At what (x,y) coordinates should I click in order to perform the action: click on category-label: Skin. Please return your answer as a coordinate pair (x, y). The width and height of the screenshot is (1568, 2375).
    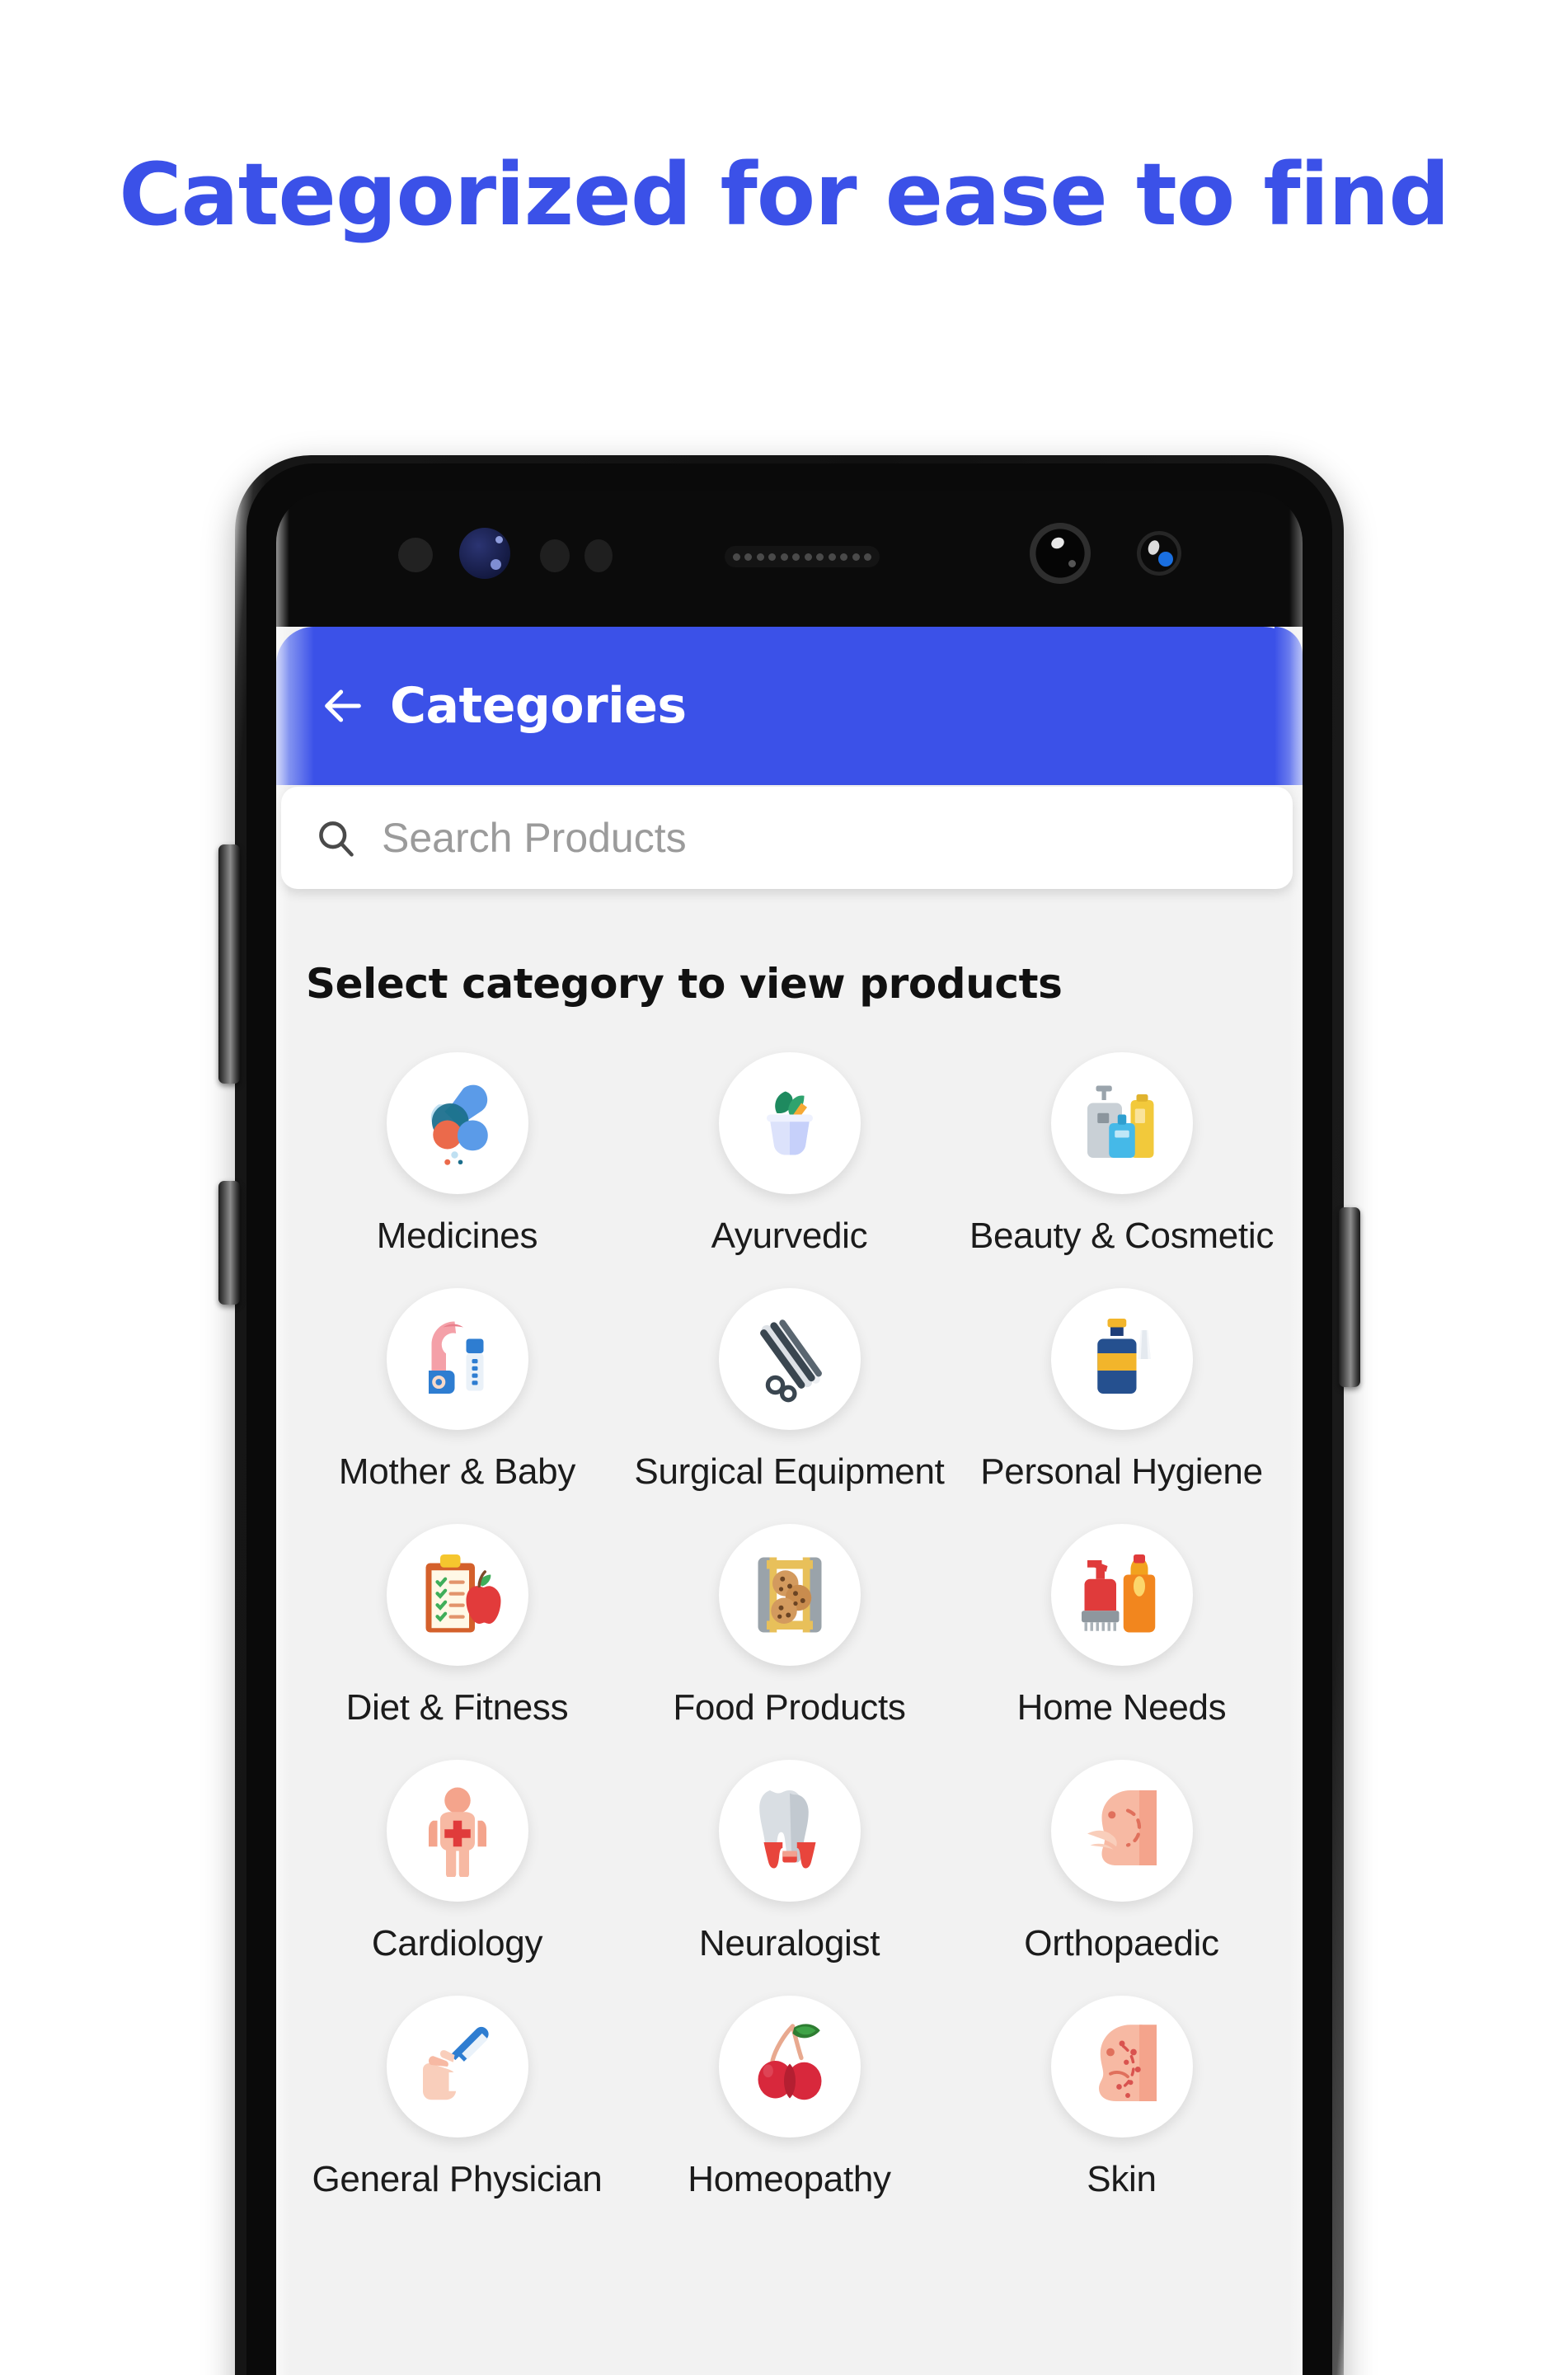
    Looking at the image, I should click on (1122, 2179).